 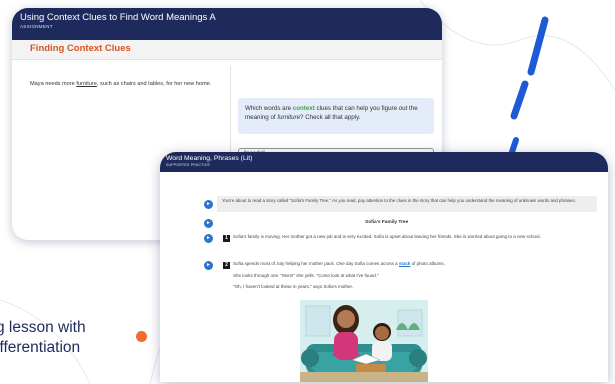 I want to click on tagline: g lesson with ifferentiation, so click(x=43, y=338).